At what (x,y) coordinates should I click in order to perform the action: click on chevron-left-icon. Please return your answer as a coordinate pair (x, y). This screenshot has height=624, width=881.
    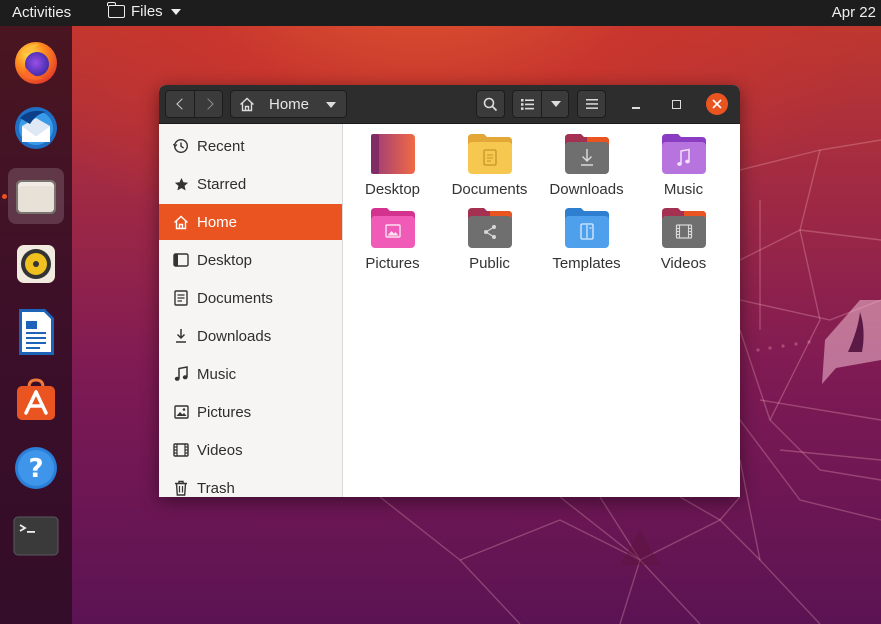
    Looking at the image, I should click on (181, 104).